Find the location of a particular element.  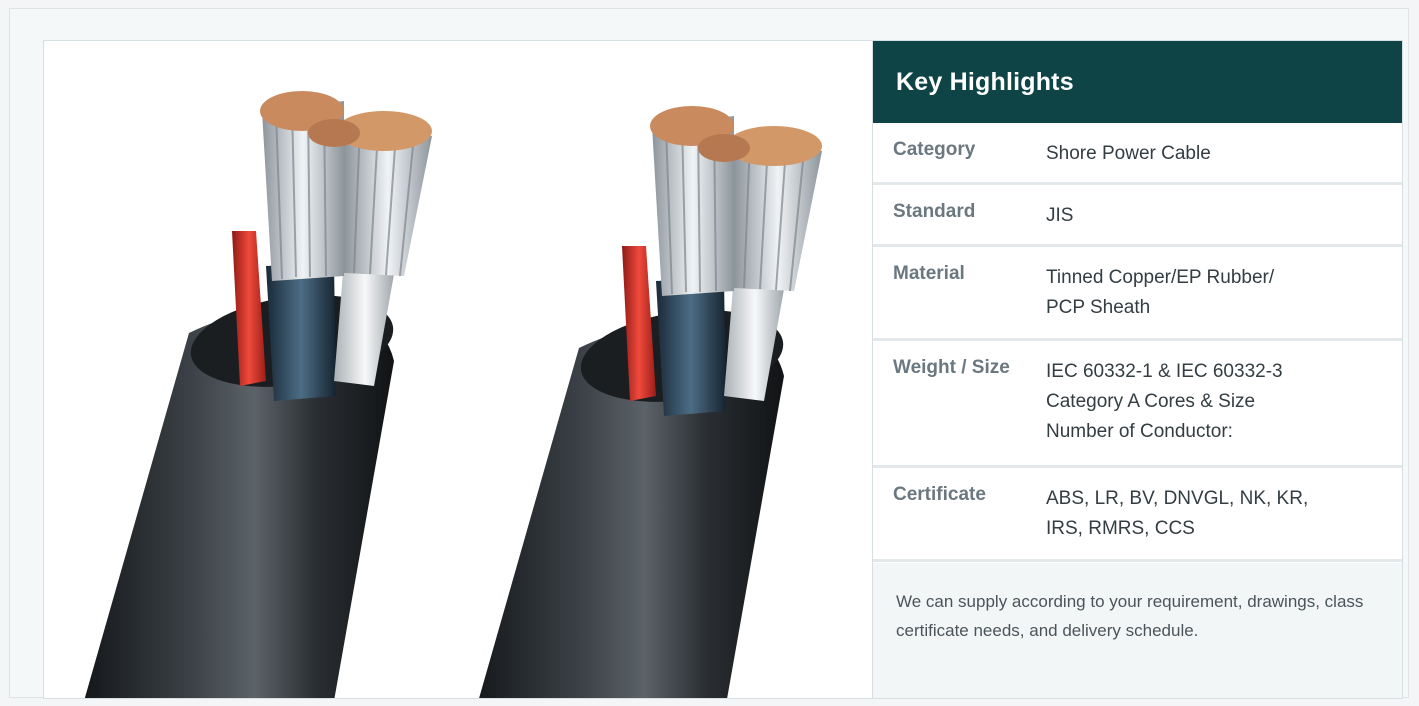

value-line: IRS, RMRS, CCS is located at coordinates (1120, 528).